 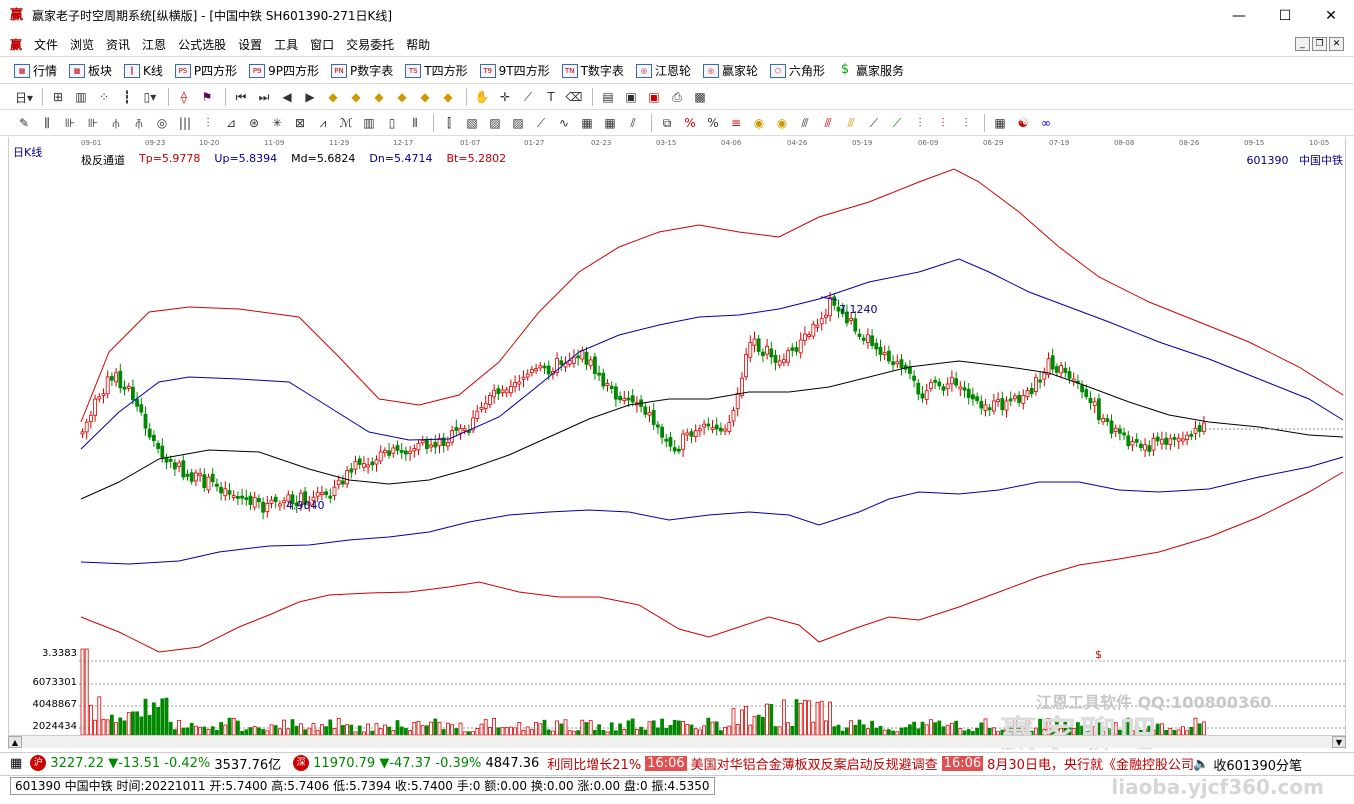 I want to click on gann-cycle2-icon: ▥, so click(x=369, y=123).